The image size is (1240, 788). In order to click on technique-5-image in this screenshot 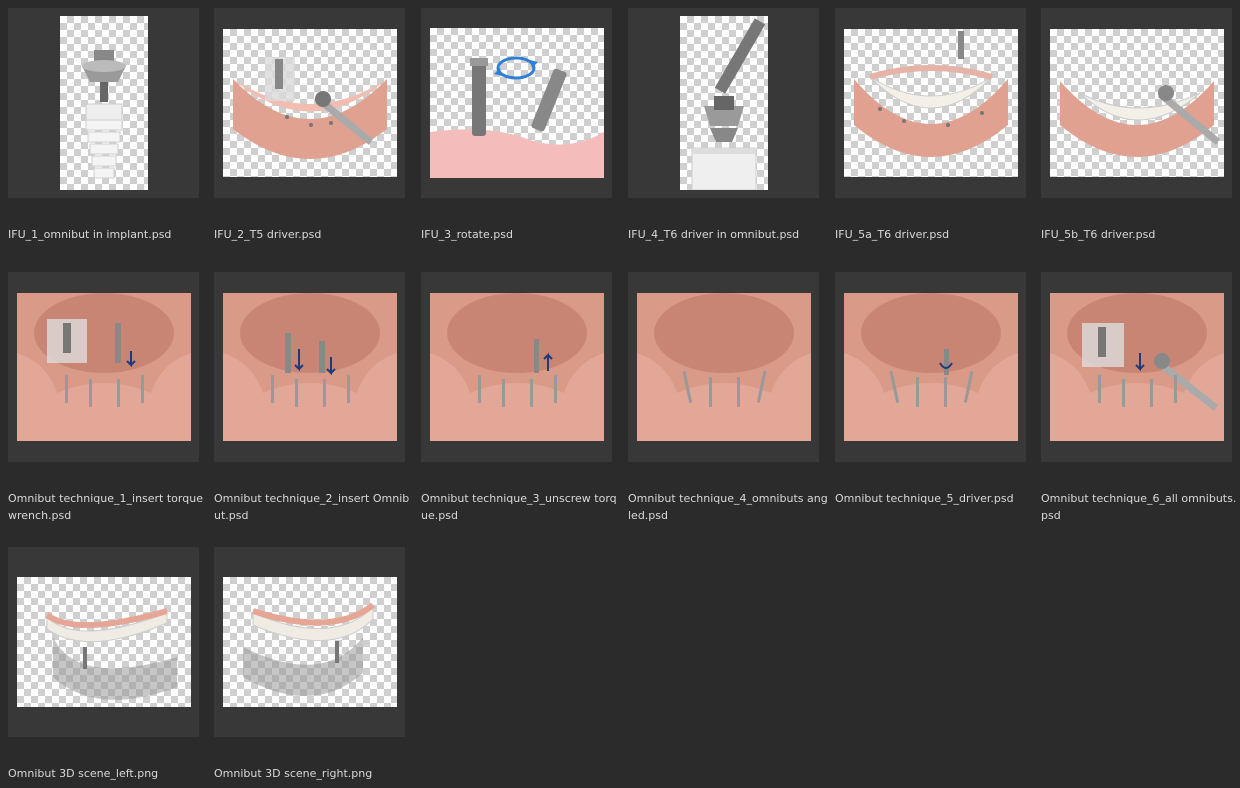, I will do `click(930, 367)`.